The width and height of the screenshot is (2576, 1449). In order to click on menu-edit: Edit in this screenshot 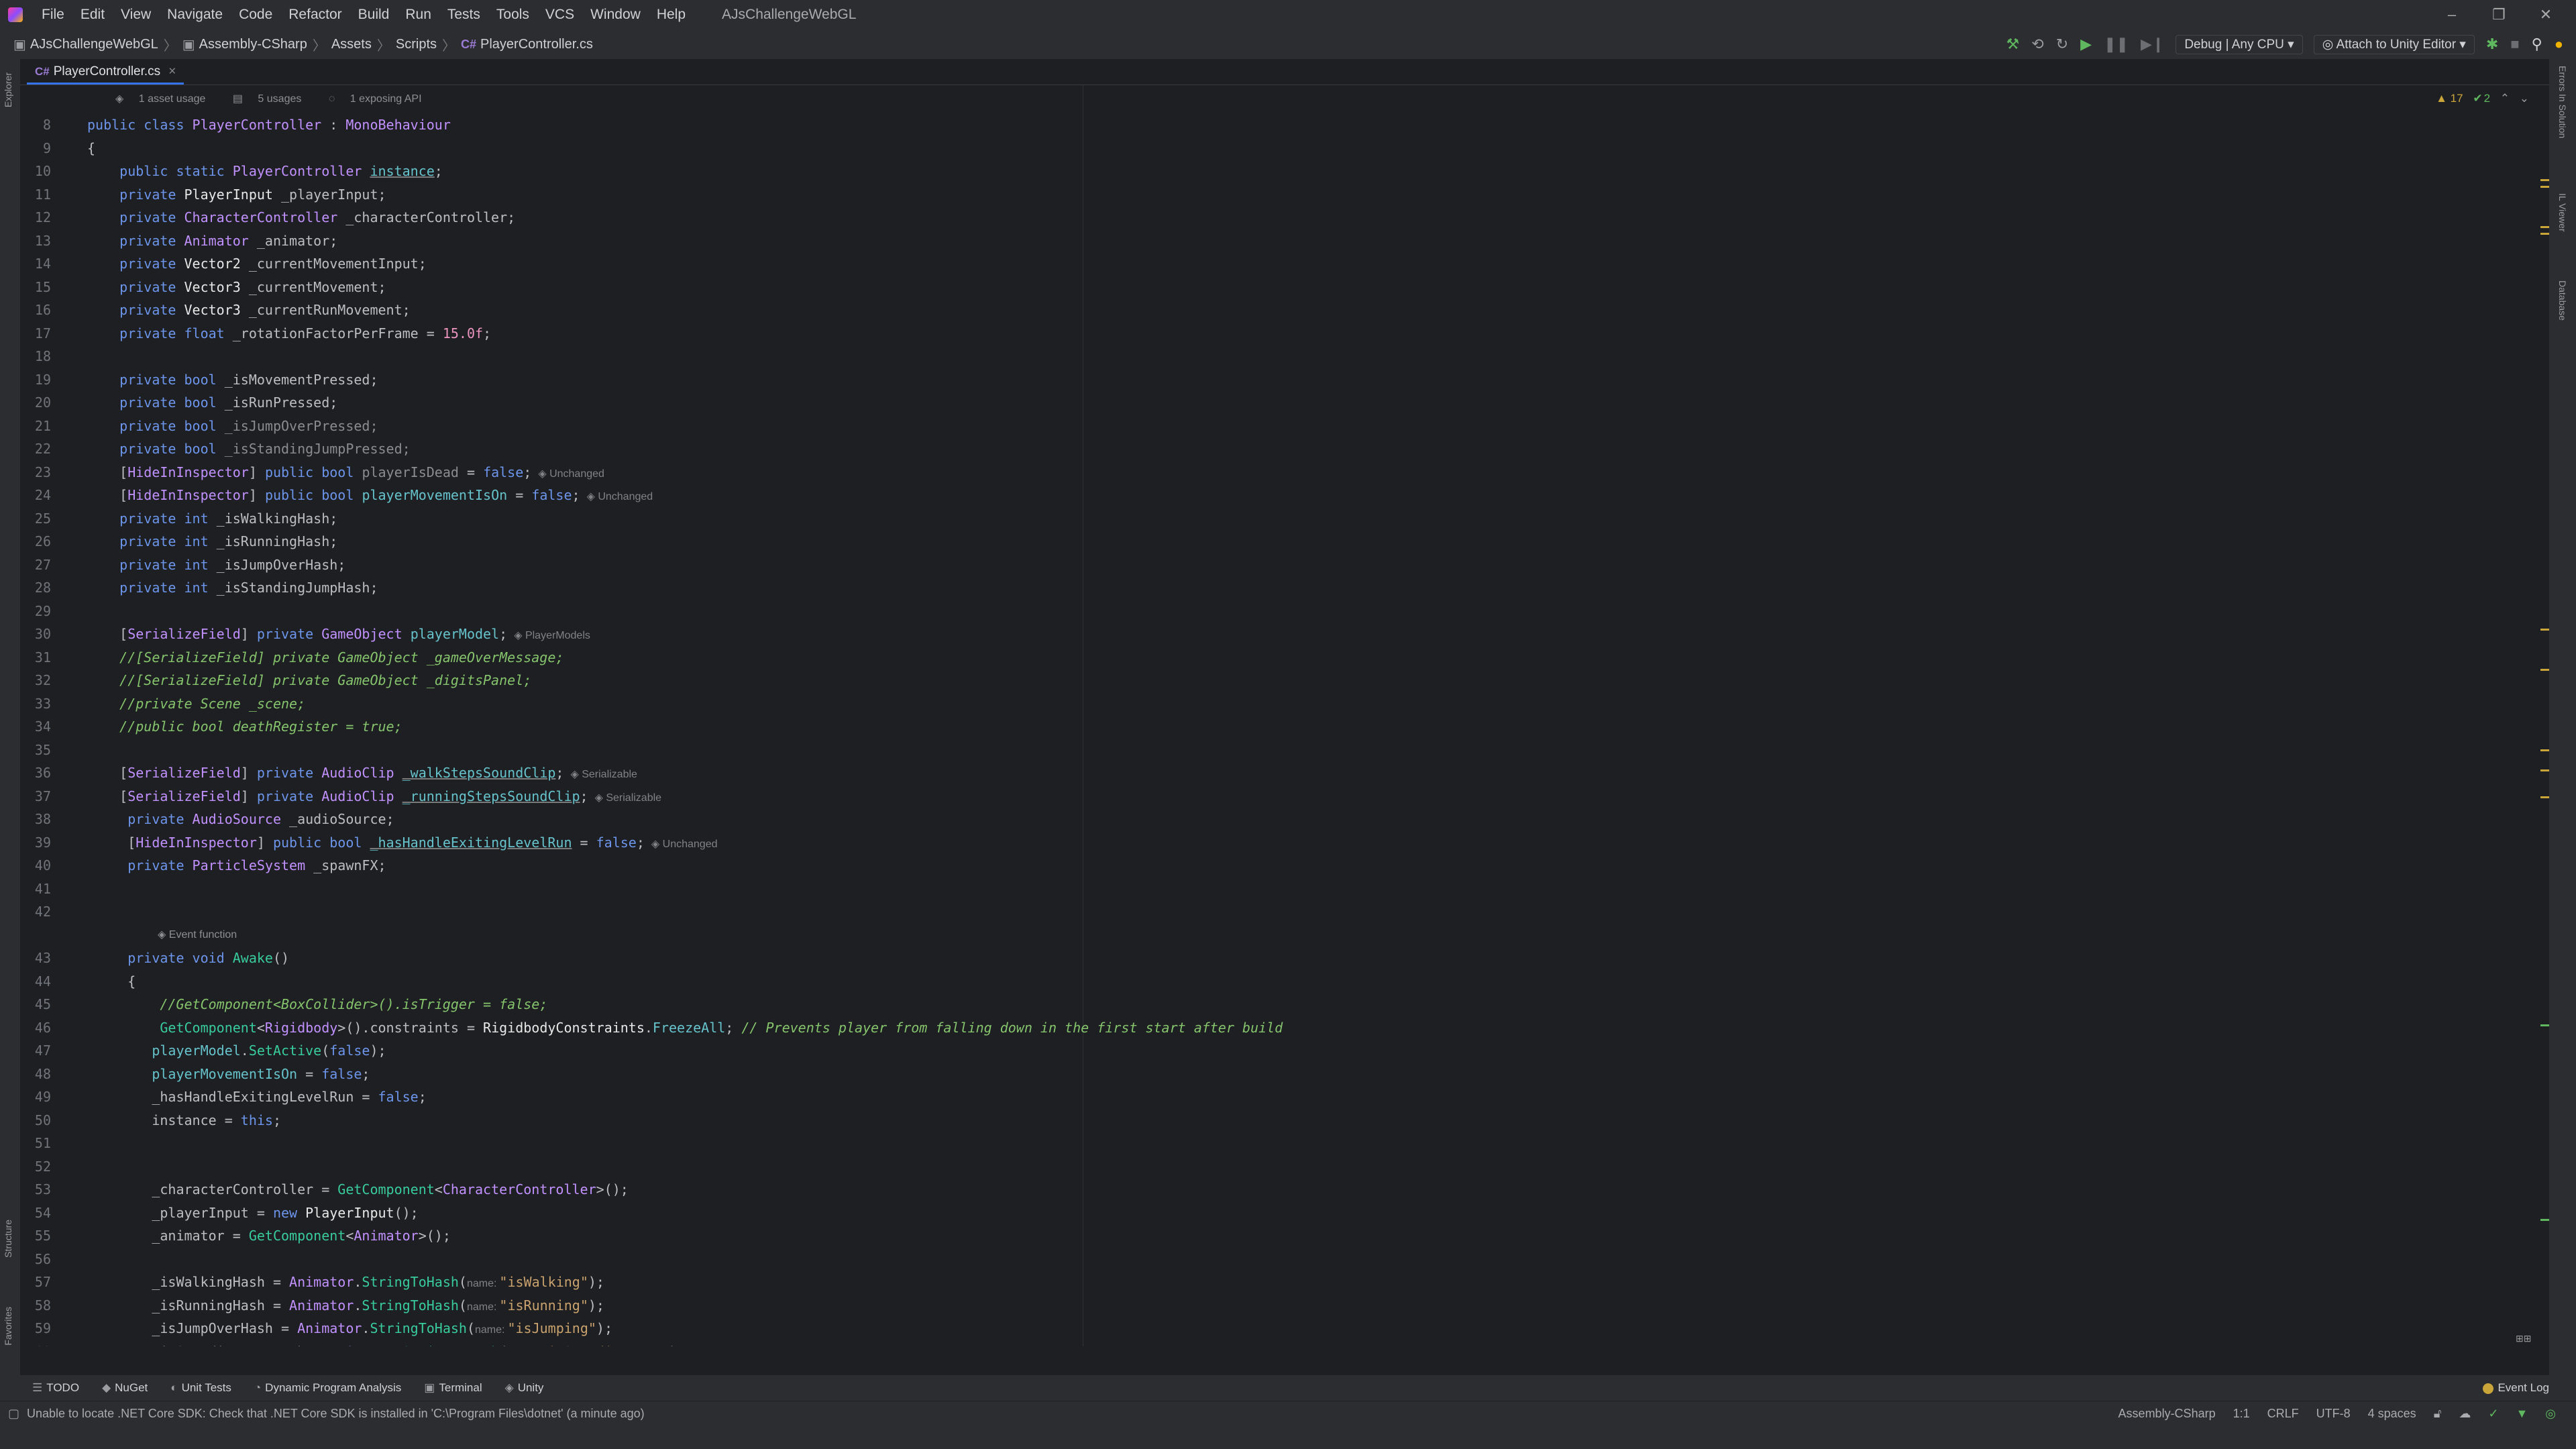, I will do `click(92, 15)`.